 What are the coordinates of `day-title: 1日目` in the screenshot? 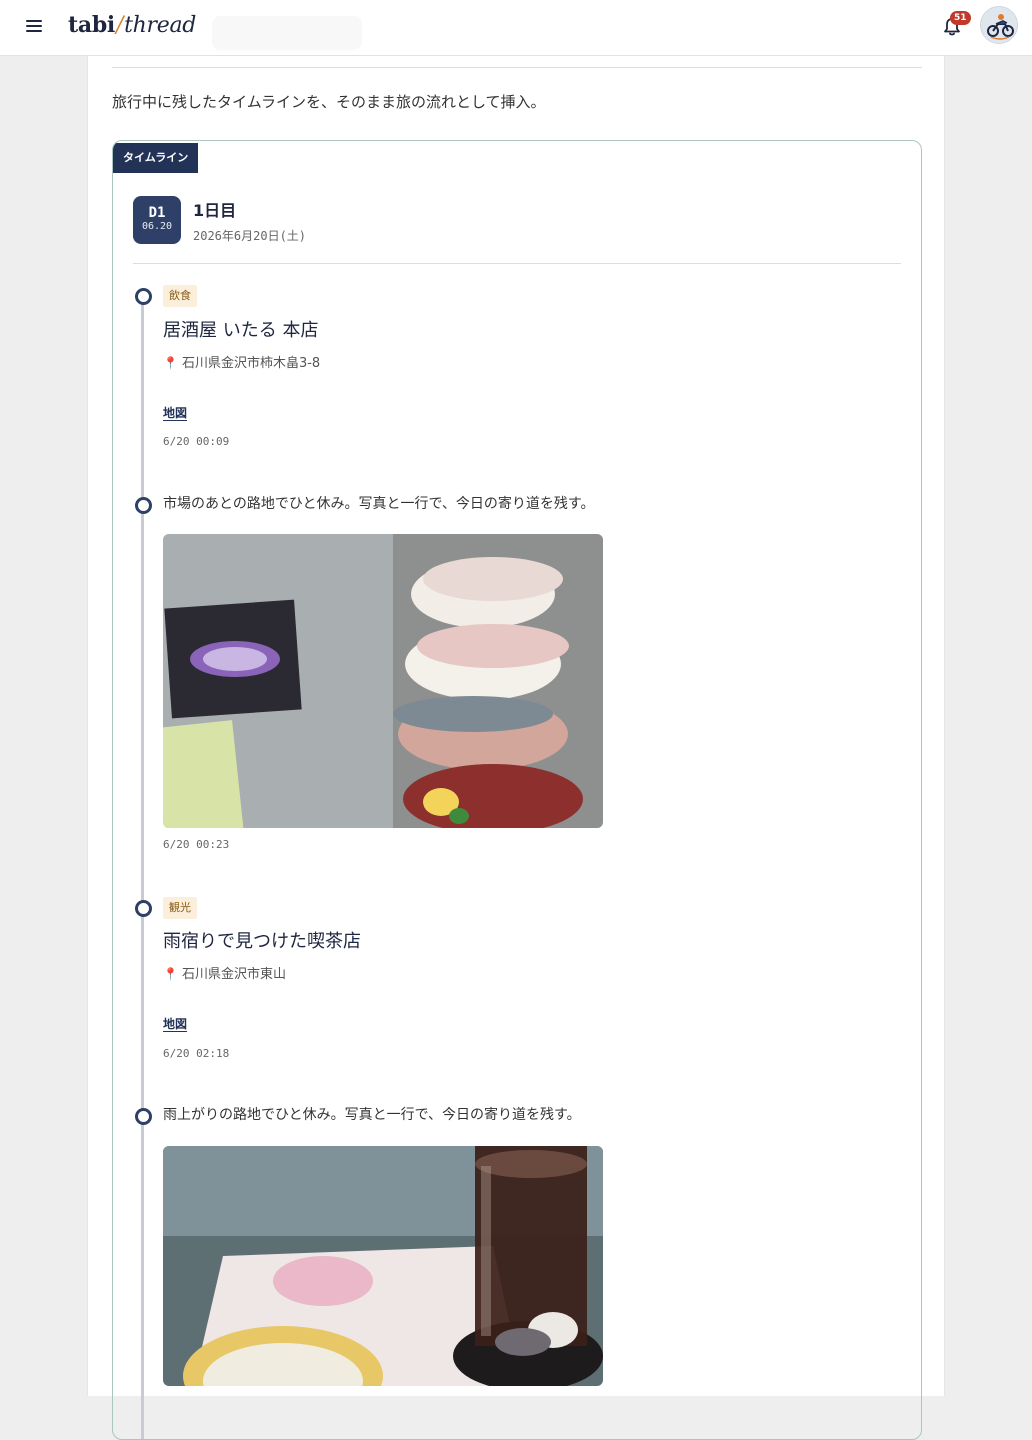 It's located at (215, 210).